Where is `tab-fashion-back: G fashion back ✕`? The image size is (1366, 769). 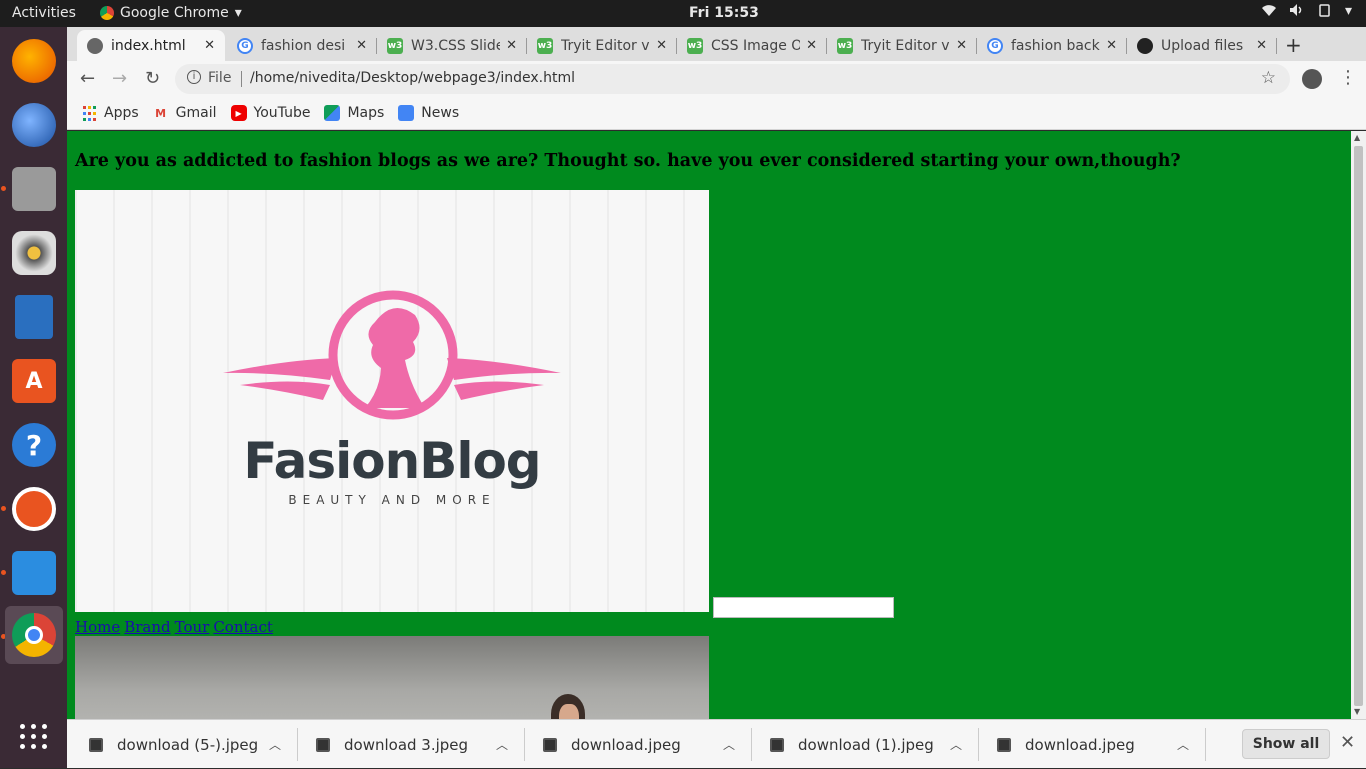
tab-fashion-back: G fashion back ✕ is located at coordinates (1052, 45).